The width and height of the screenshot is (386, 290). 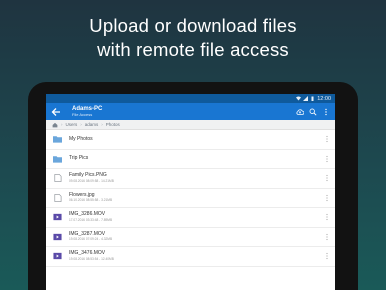 What do you see at coordinates (92, 124) in the screenshot?
I see `breadcrumb-item: adams` at bounding box center [92, 124].